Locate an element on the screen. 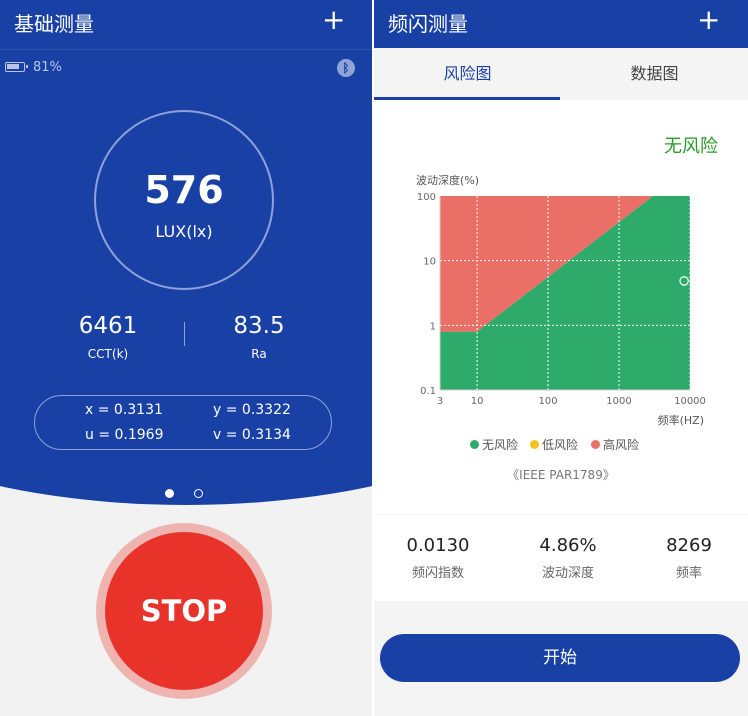 Image resolution: width=748 pixels, height=716 pixels. cct-label: CCT(k) is located at coordinates (108, 354).